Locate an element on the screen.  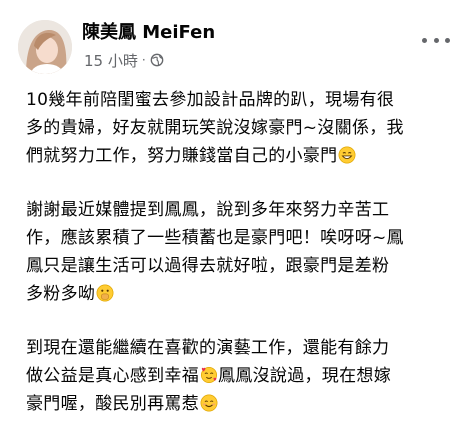
post-header: 陳美鳳 MeiFen 15 小時 · is located at coordinates (238, 46).